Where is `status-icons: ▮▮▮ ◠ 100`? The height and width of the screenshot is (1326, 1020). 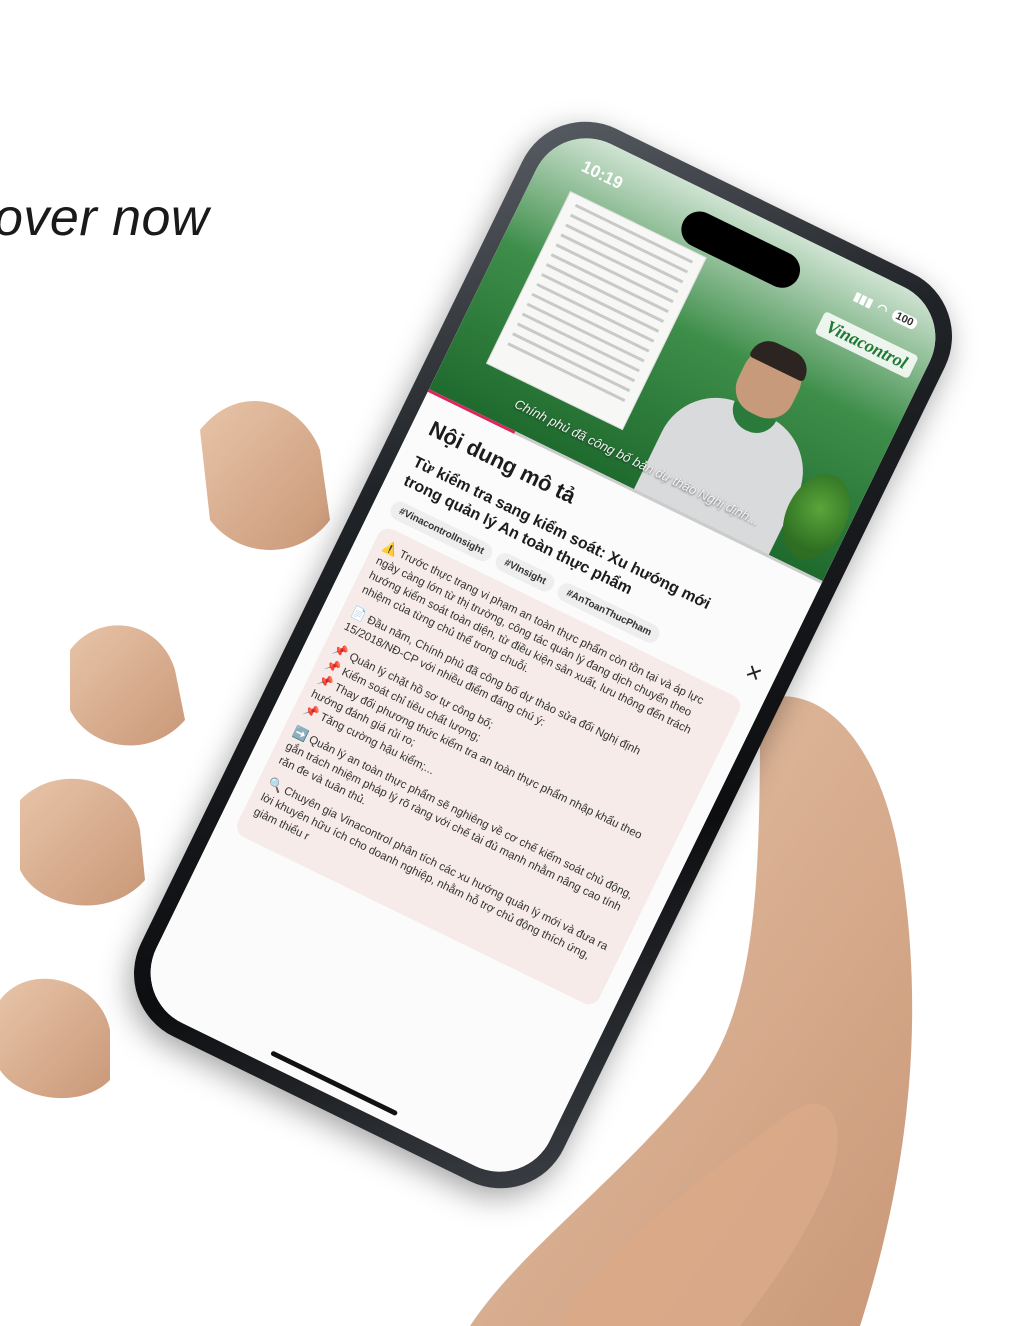
status-icons: ▮▮▮ ◠ 100 is located at coordinates (886, 310).